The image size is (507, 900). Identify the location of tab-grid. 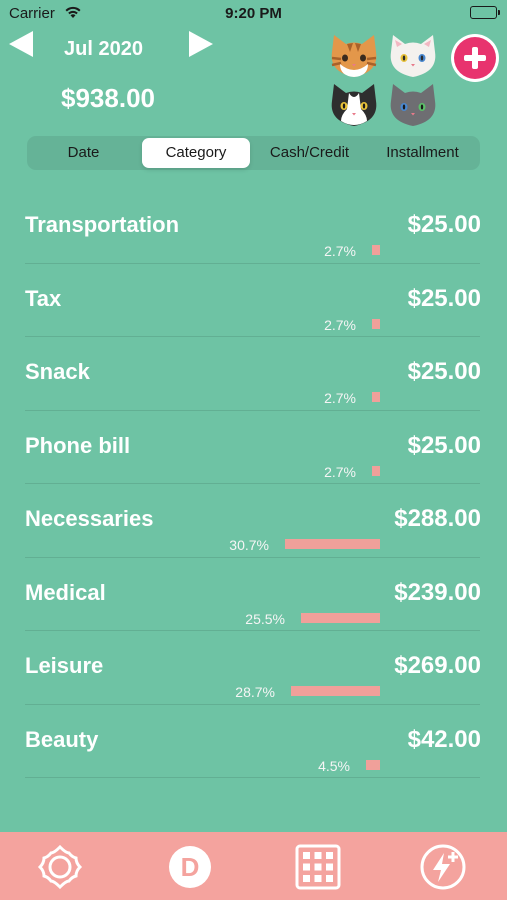
(318, 867).